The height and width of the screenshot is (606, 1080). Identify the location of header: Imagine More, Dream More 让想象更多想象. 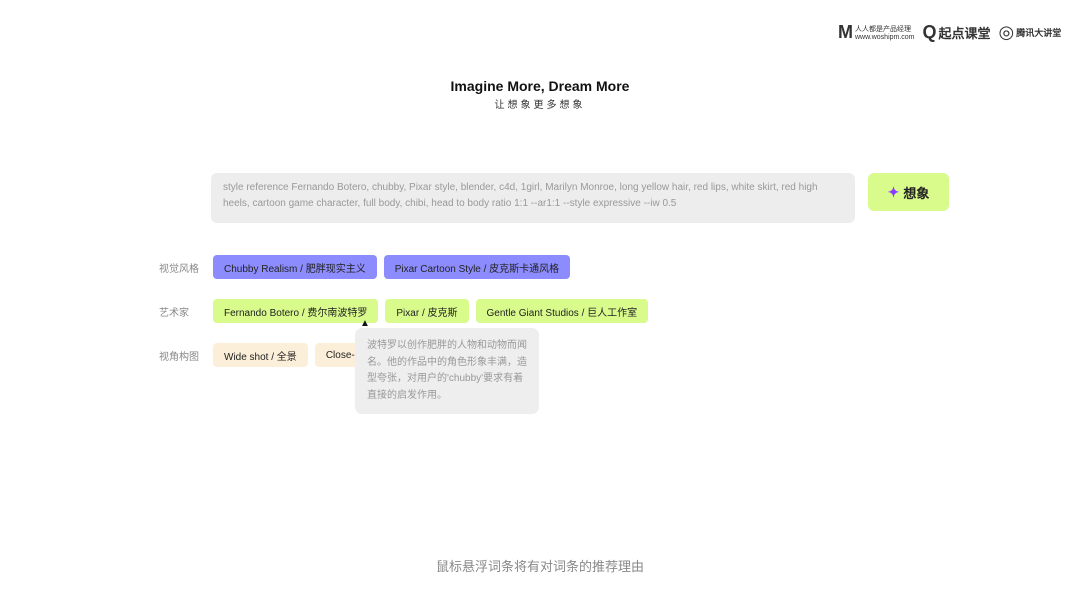
(540, 94).